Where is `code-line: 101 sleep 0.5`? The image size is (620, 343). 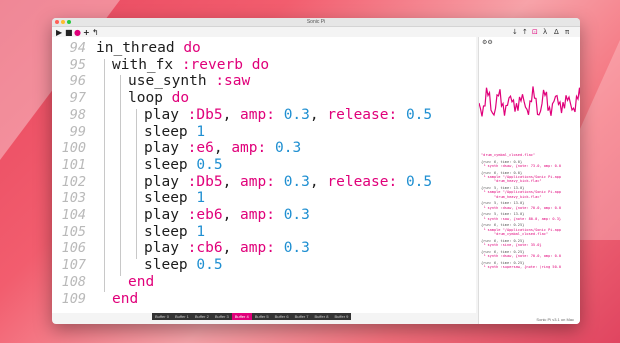
code-line: 101 sleep 0.5 is located at coordinates (264, 165).